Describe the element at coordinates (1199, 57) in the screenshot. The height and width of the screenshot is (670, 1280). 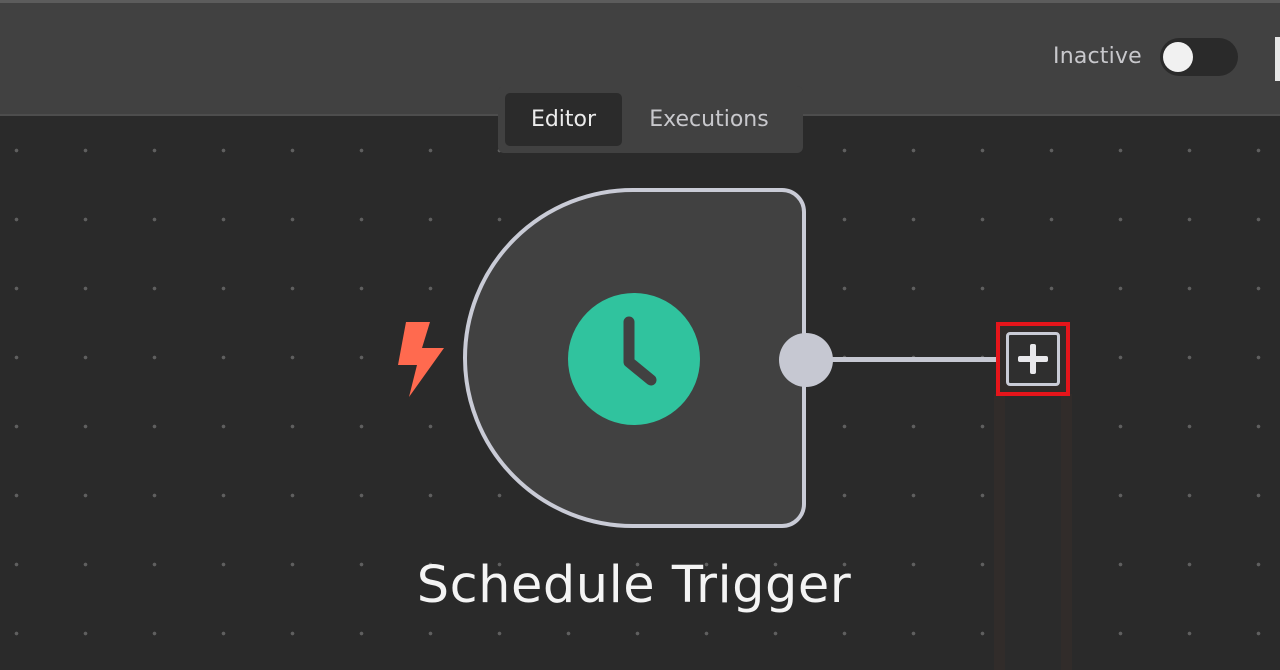
I see `active-toggle` at that location.